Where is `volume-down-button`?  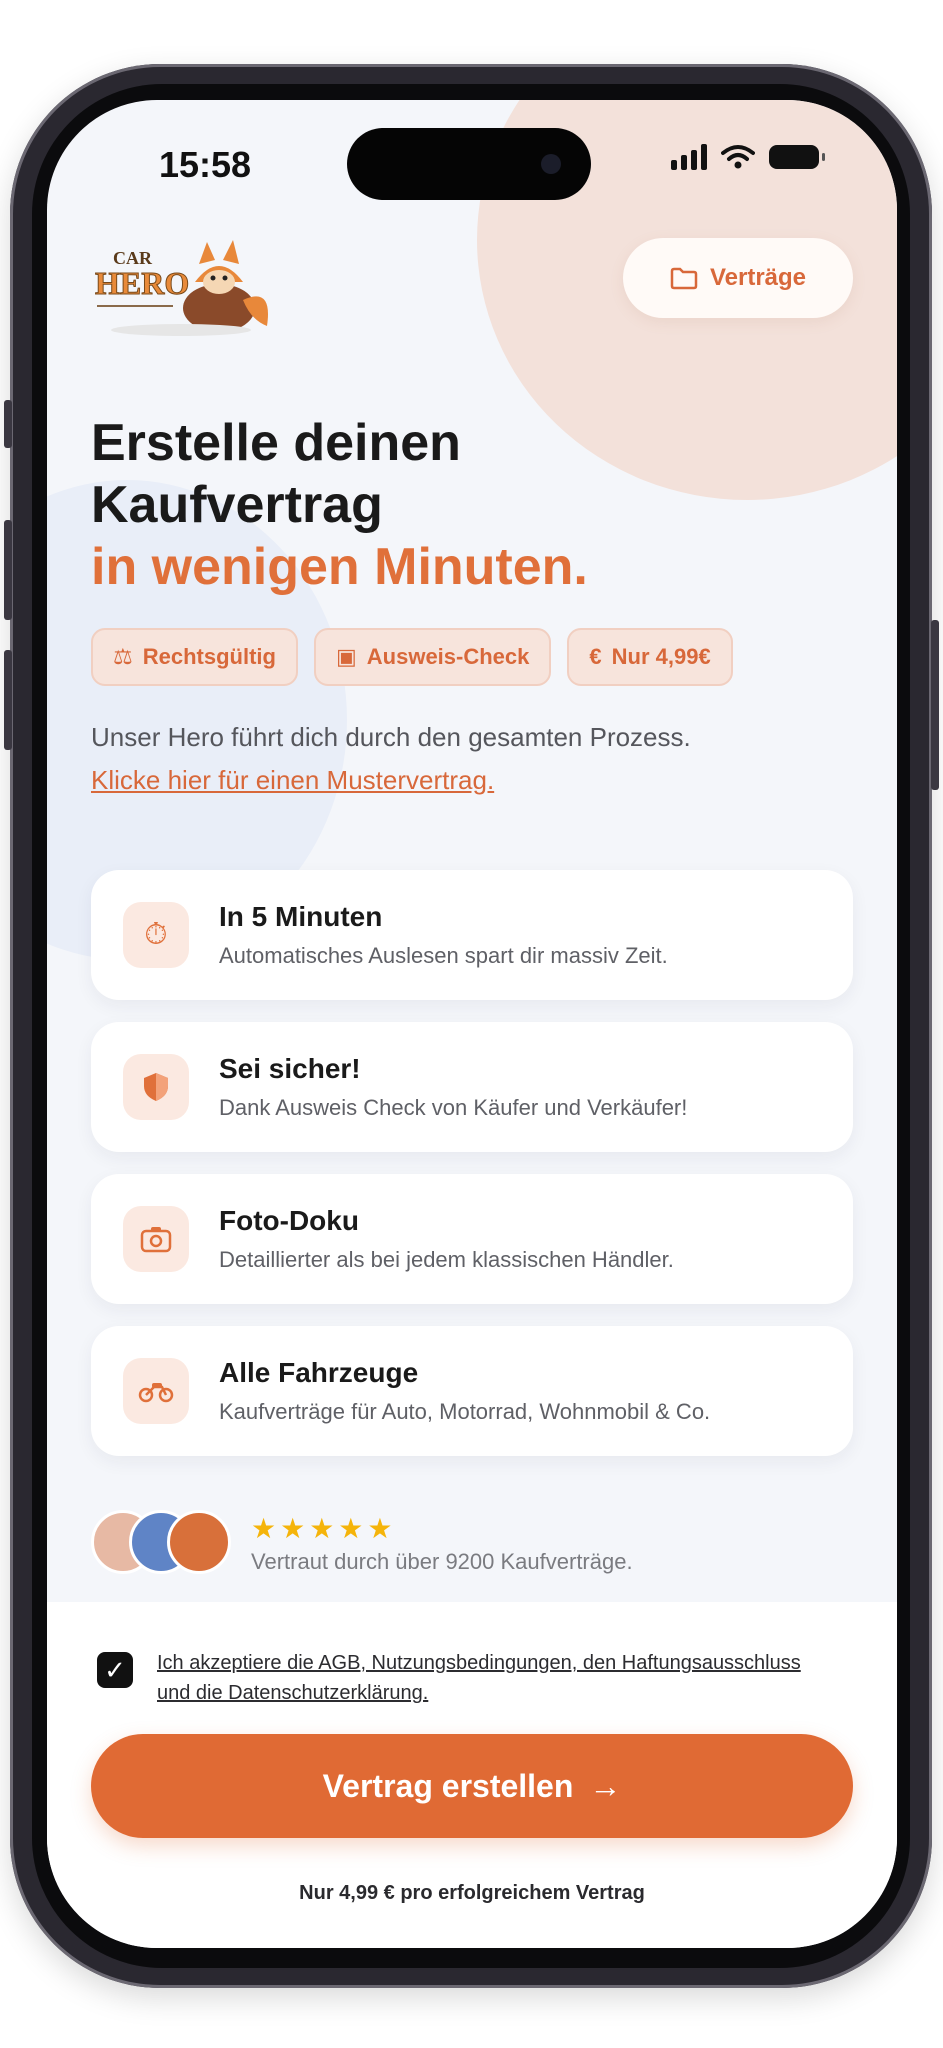
volume-down-button is located at coordinates (8, 700).